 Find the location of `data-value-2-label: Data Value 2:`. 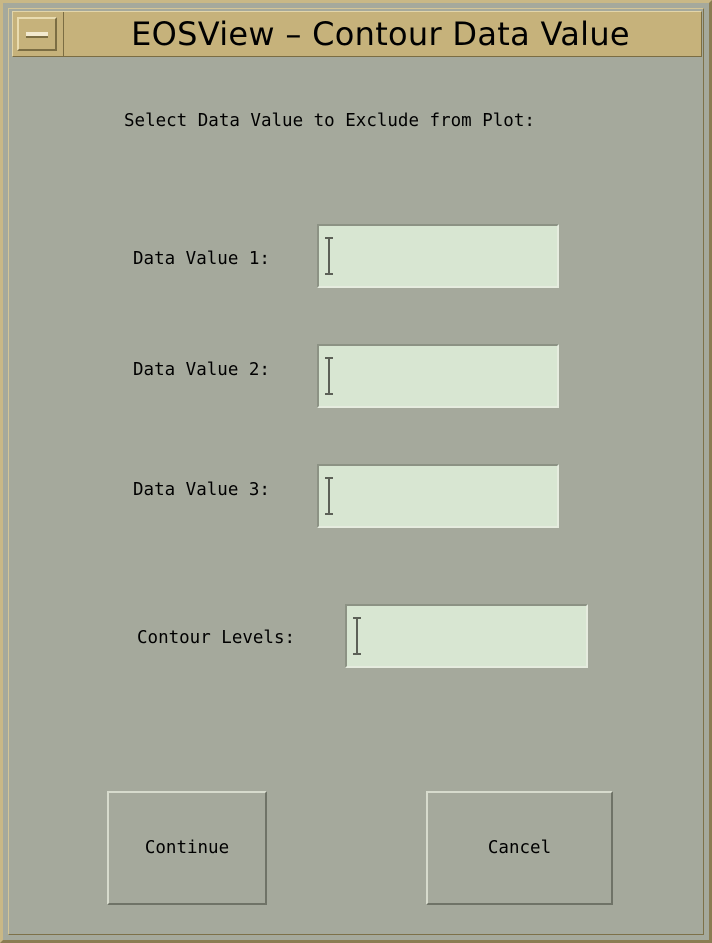

data-value-2-label: Data Value 2: is located at coordinates (201, 370).